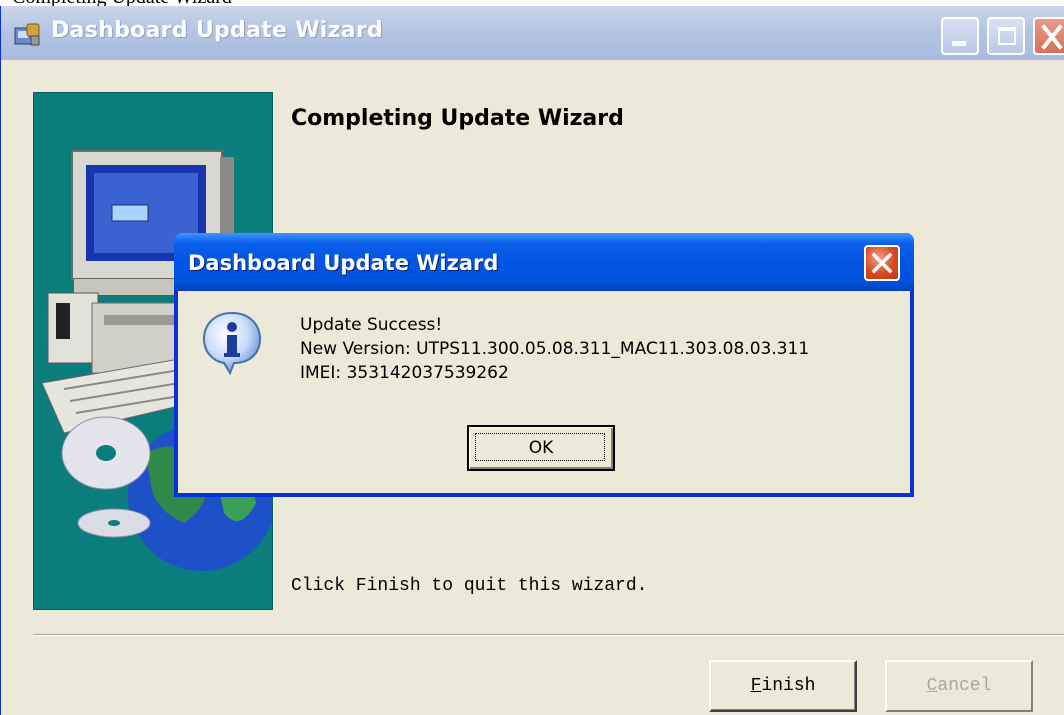 This screenshot has width=1064, height=715. I want to click on finish-label: inish, so click(788, 686).